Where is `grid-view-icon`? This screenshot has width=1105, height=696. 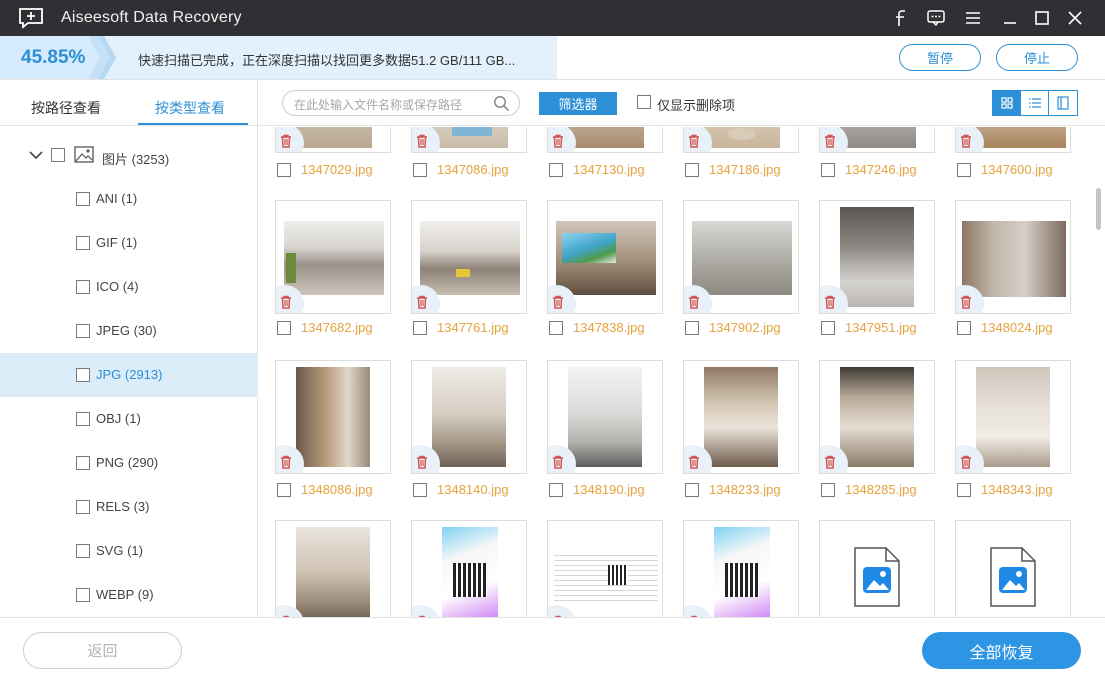 grid-view-icon is located at coordinates (1007, 103).